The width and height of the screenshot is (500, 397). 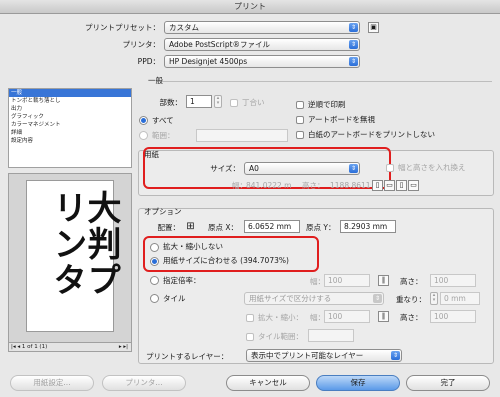 I want to click on paper-width-value: 841.0222 m, so click(x=269, y=185).